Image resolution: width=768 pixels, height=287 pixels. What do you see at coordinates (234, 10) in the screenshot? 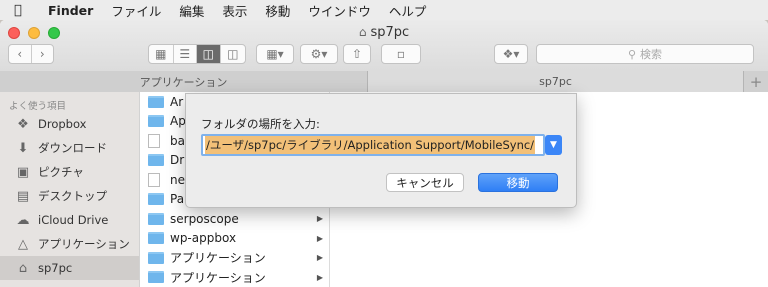
I see `menu-view: 表示` at bounding box center [234, 10].